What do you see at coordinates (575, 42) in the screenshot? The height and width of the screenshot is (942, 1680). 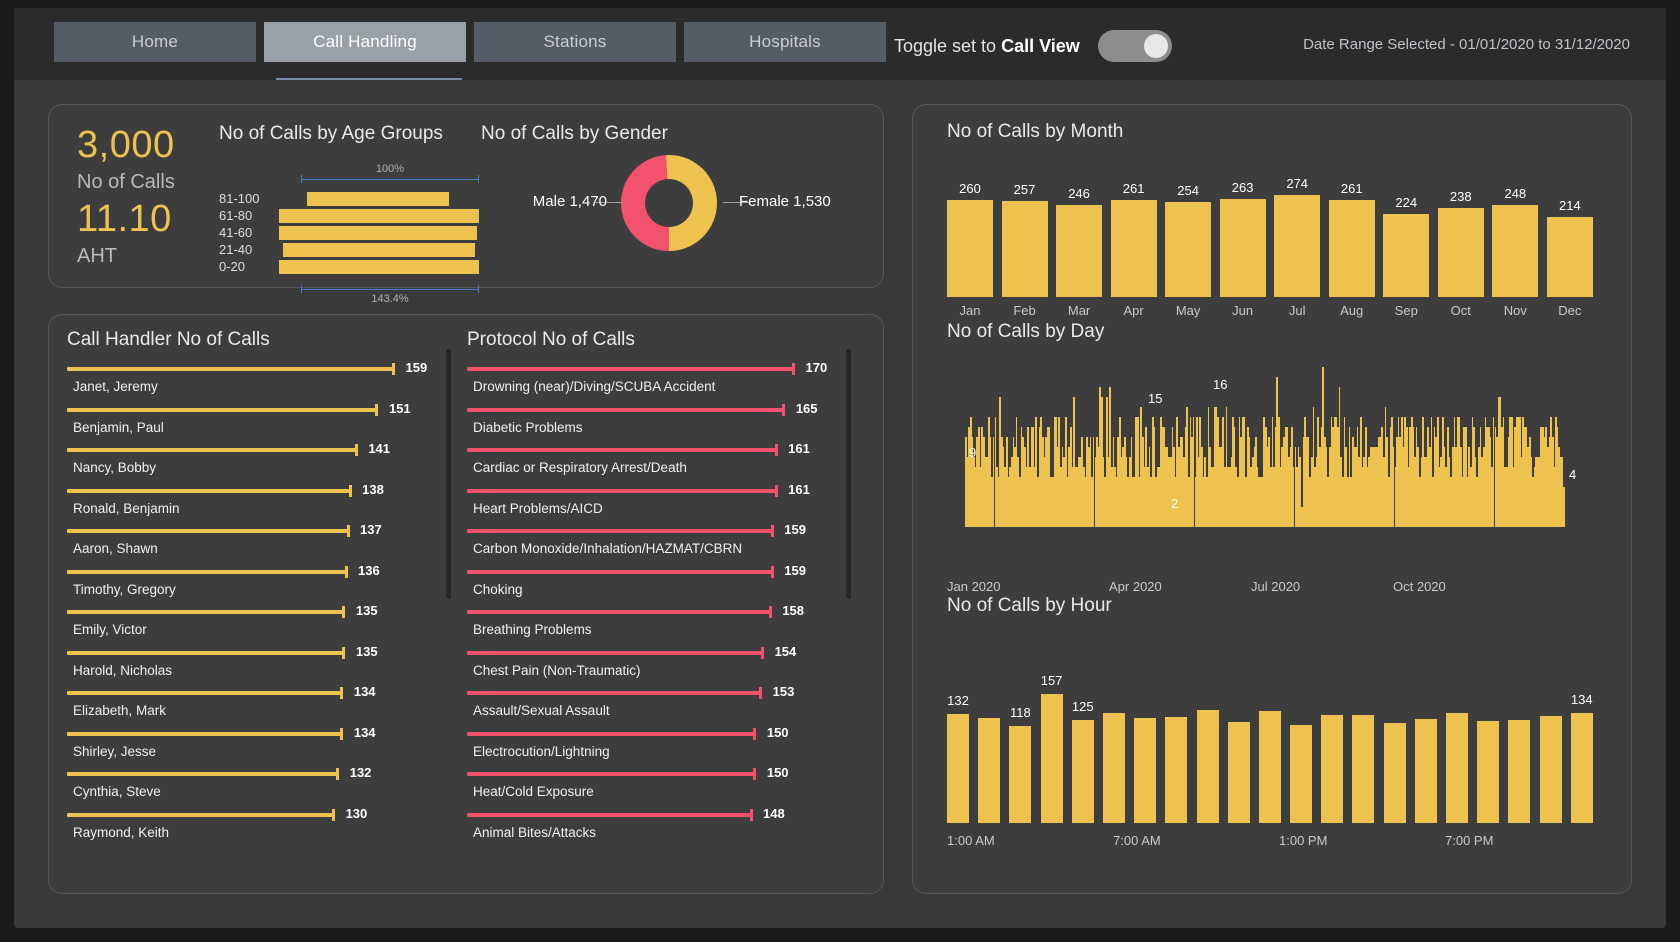 I see `tab-stations: Stations` at bounding box center [575, 42].